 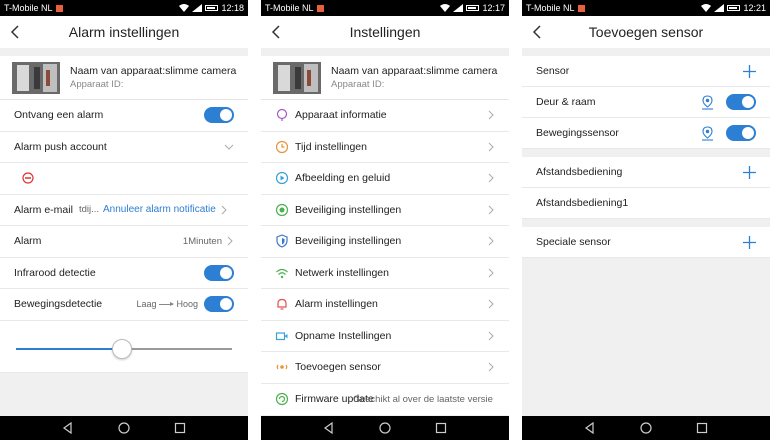 I want to click on settings-menu-item: Tijd instellingen, so click(x=385, y=147).